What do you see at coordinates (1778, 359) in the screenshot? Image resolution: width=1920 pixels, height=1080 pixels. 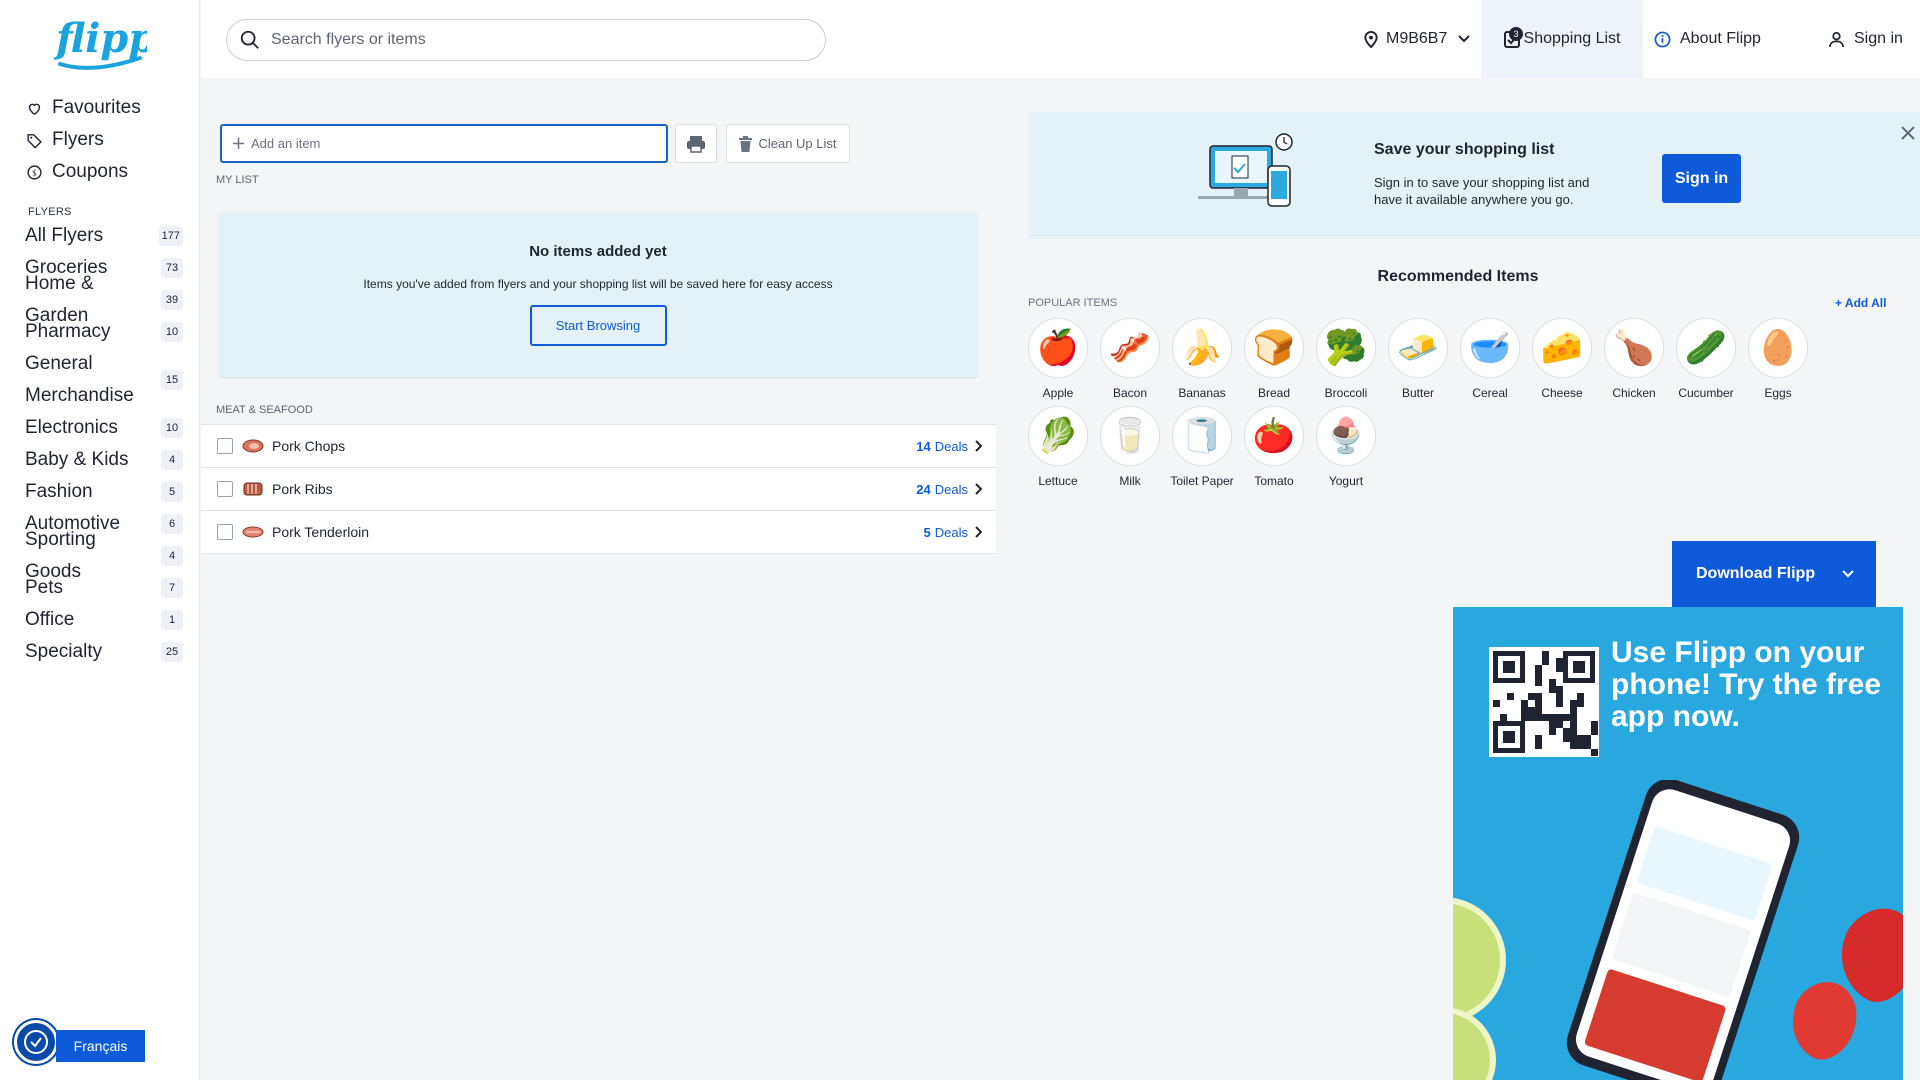 I see `popular-item: 🥚 Eggs` at bounding box center [1778, 359].